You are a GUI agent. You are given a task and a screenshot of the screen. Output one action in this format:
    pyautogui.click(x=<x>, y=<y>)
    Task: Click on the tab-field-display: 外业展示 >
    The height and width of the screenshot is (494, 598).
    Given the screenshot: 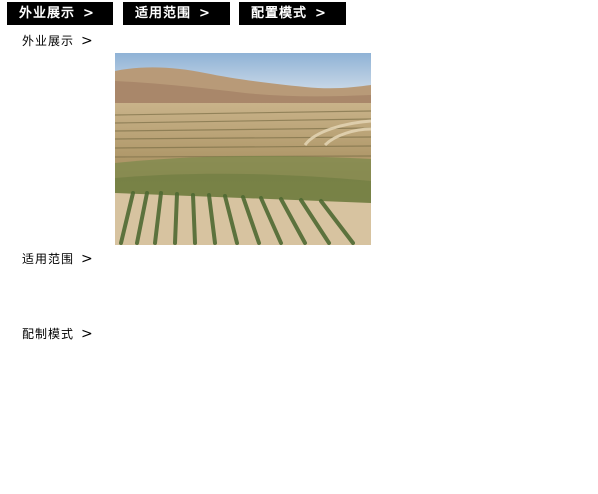 What is the action you would take?
    pyautogui.click(x=60, y=13)
    